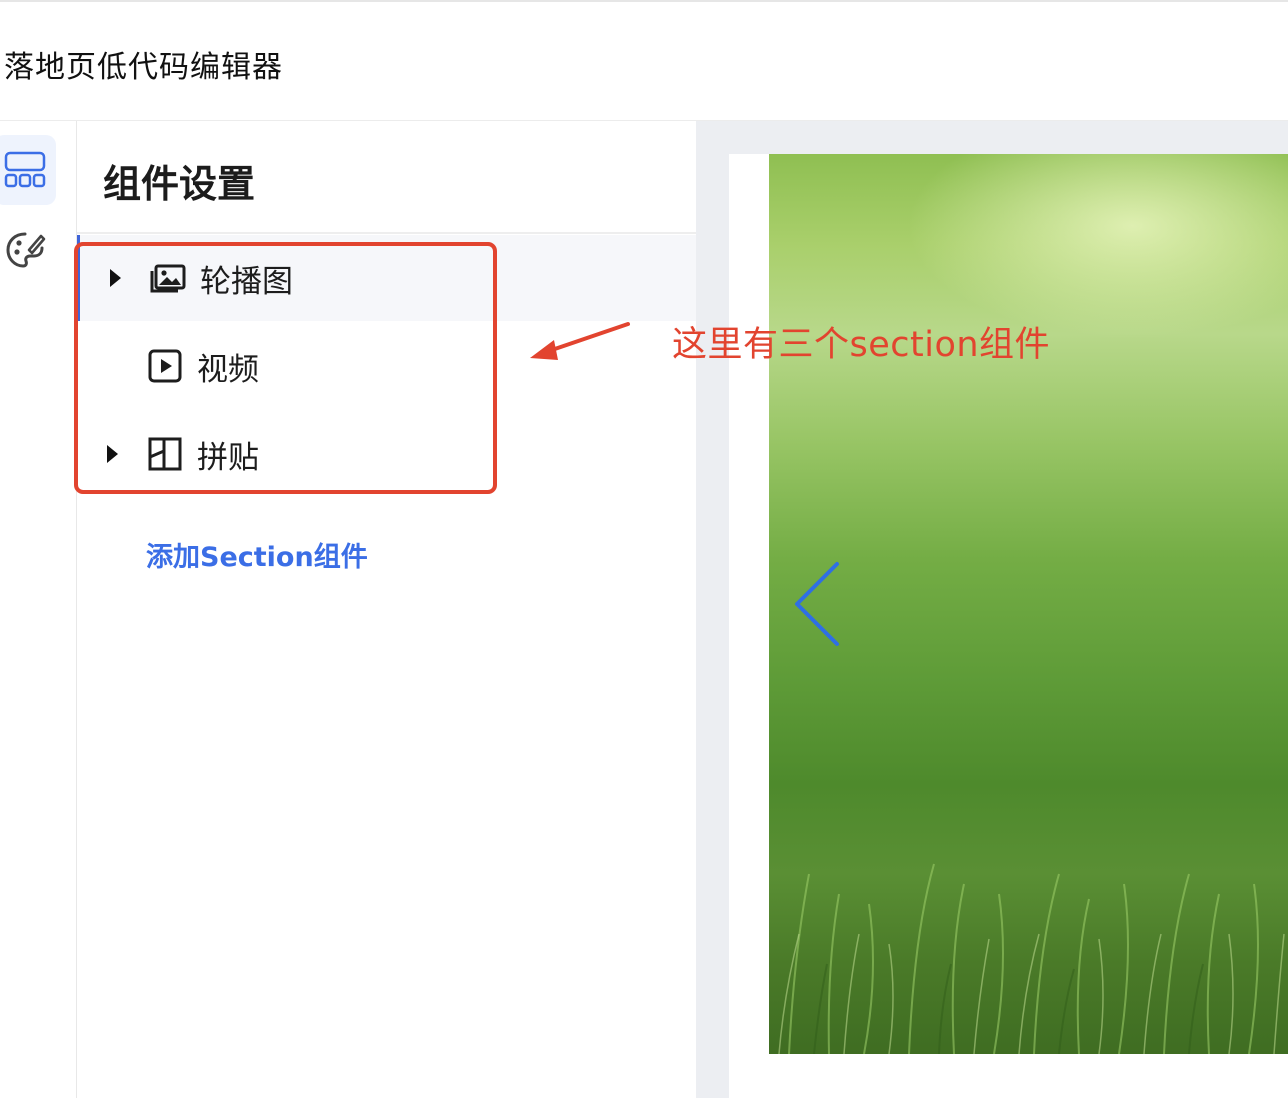 The width and height of the screenshot is (1288, 1098). What do you see at coordinates (257, 554) in the screenshot?
I see `add-section-link: 添加Section组件` at bounding box center [257, 554].